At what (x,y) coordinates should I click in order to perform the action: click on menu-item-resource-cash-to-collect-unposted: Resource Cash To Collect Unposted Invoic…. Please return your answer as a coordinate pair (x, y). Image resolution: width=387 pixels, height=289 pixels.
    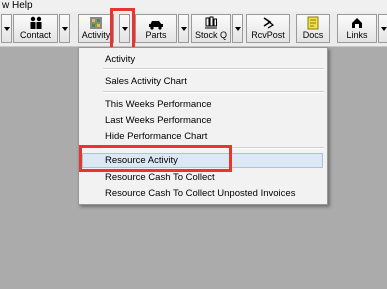
    Looking at the image, I should click on (200, 193).